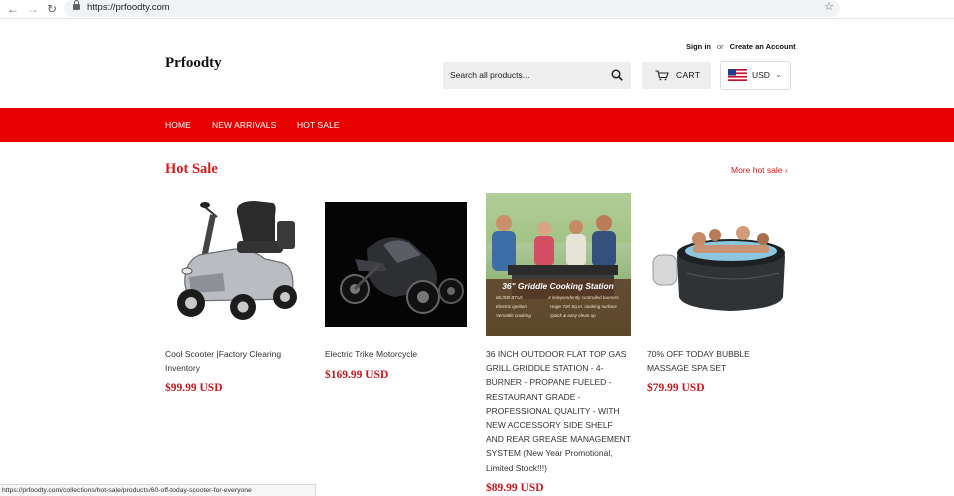  I want to click on main-nav: HOME NEW ARRIVALS HOT SALE, so click(477, 125).